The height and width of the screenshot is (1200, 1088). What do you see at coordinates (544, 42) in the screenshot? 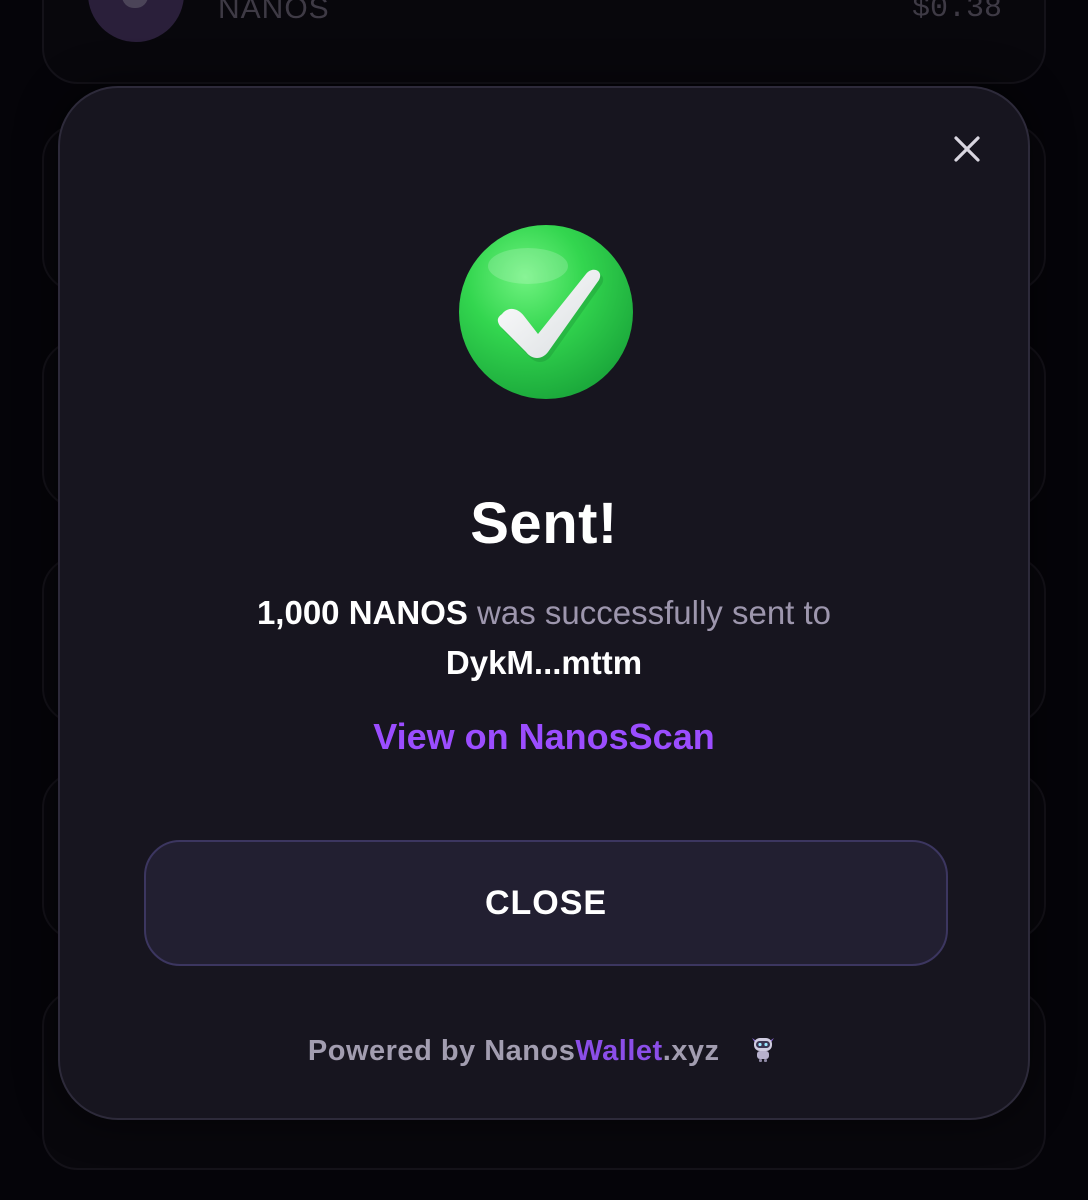
I see `token-row-nanos: NANOS $0.38` at bounding box center [544, 42].